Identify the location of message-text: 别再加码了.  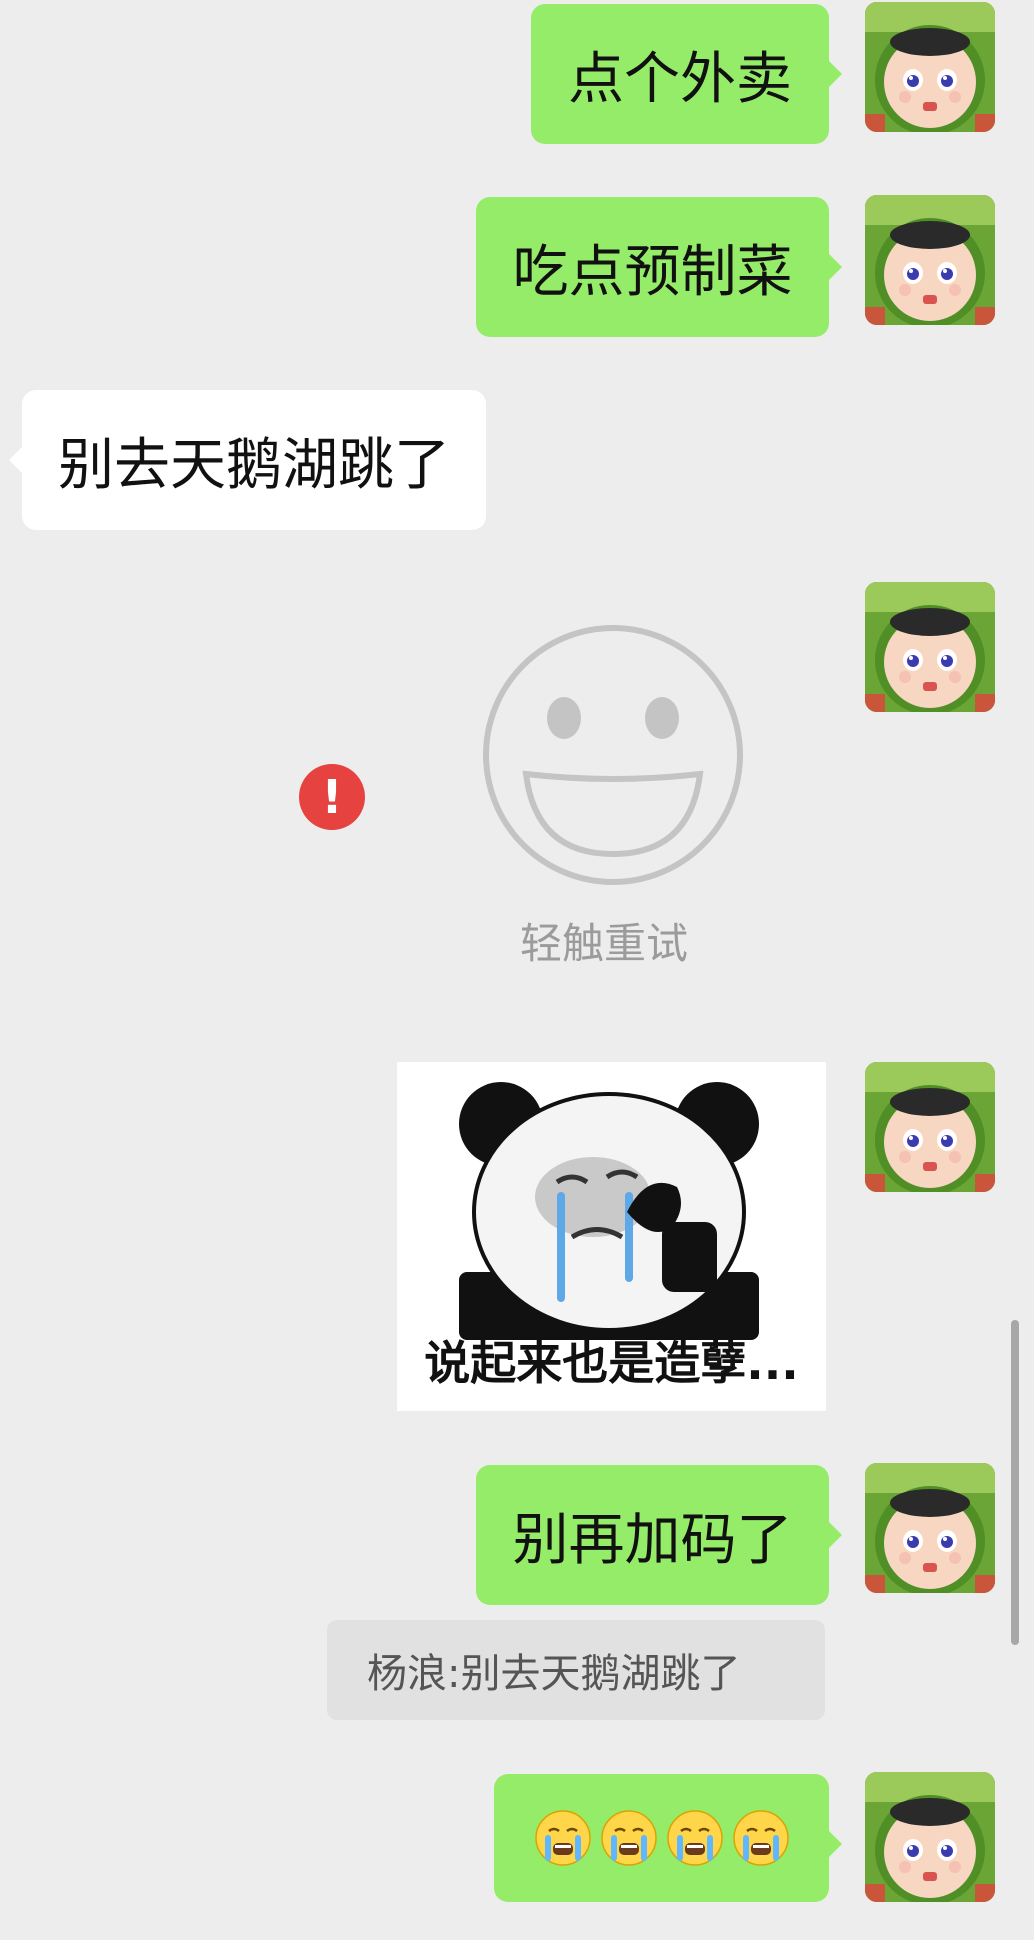
(652, 1540).